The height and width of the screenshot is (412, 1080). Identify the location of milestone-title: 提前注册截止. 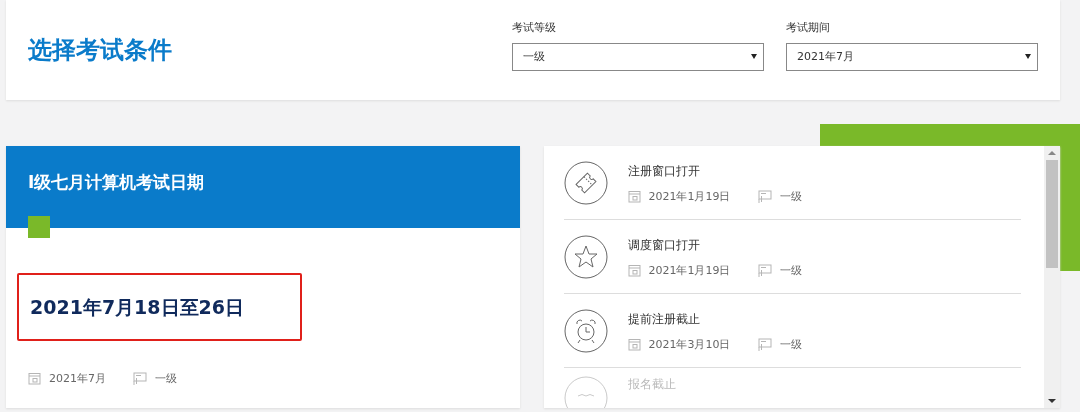
(664, 319).